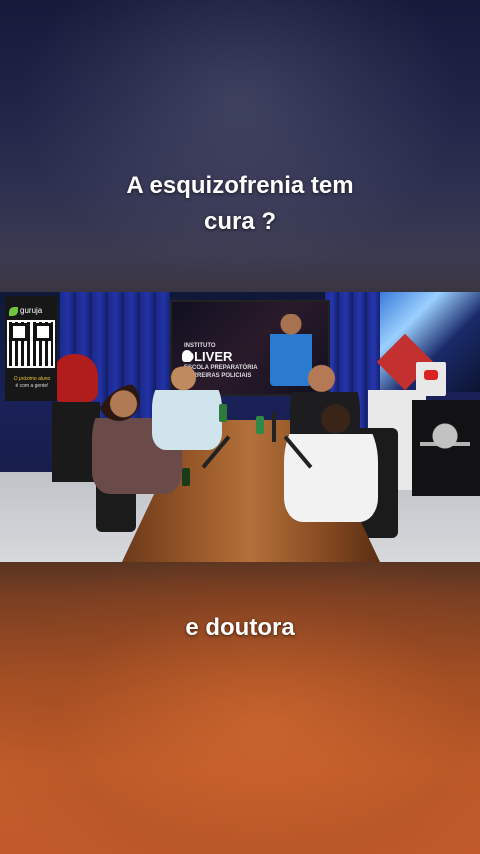 The height and width of the screenshot is (854, 480). Describe the element at coordinates (187, 356) in the screenshot. I see `skull-icon` at that location.